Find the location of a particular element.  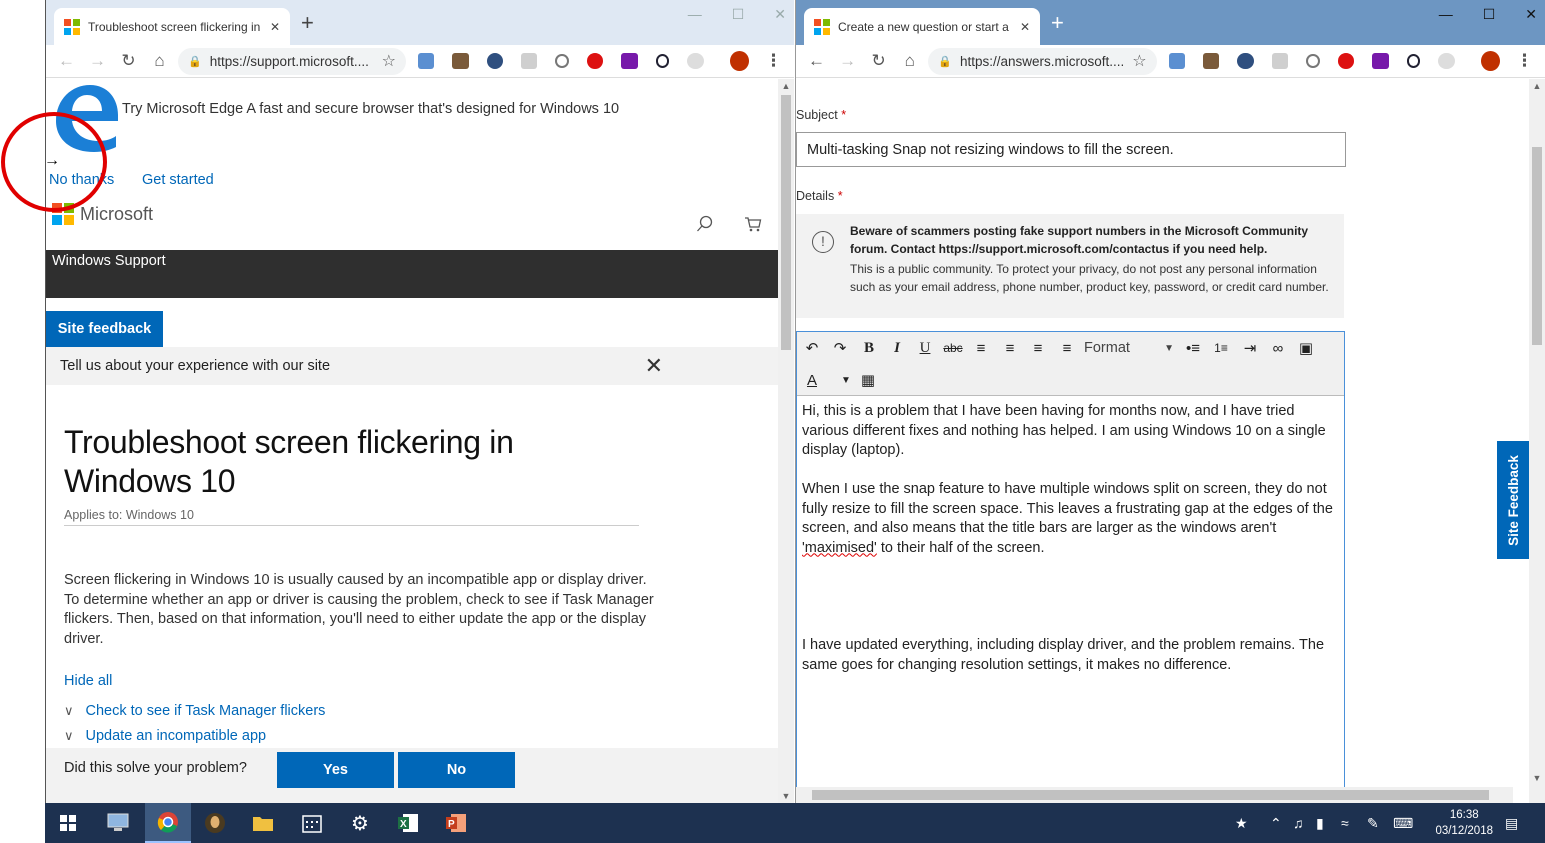

settings-gear-icon: ⚙ is located at coordinates (360, 823).